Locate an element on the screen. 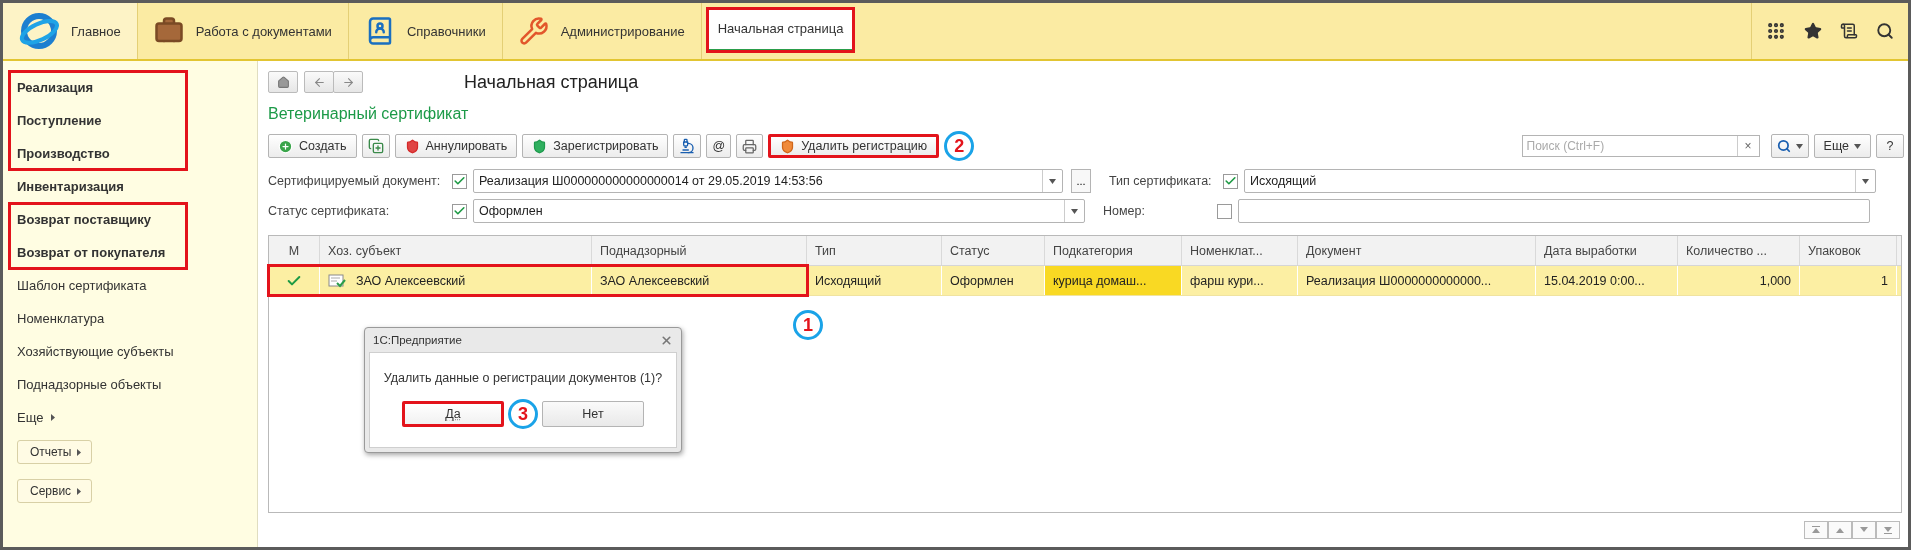 The width and height of the screenshot is (1911, 550). table-cell: Исходящий is located at coordinates (874, 280).